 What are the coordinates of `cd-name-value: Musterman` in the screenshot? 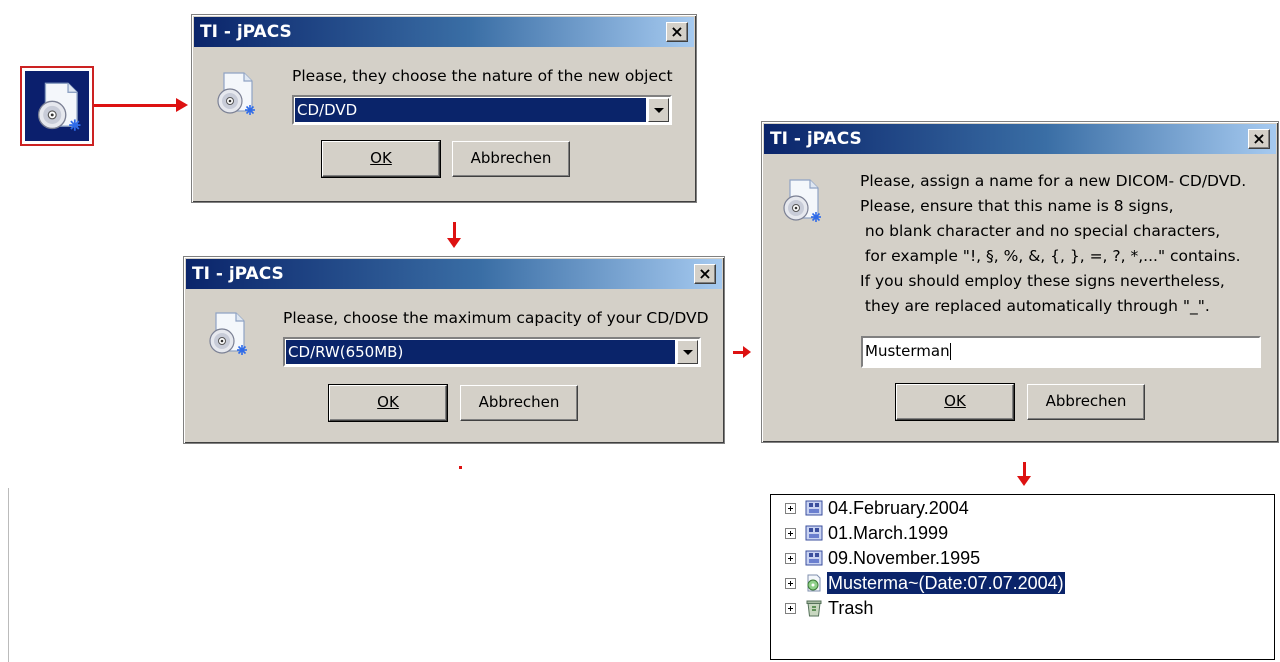 It's located at (907, 351).